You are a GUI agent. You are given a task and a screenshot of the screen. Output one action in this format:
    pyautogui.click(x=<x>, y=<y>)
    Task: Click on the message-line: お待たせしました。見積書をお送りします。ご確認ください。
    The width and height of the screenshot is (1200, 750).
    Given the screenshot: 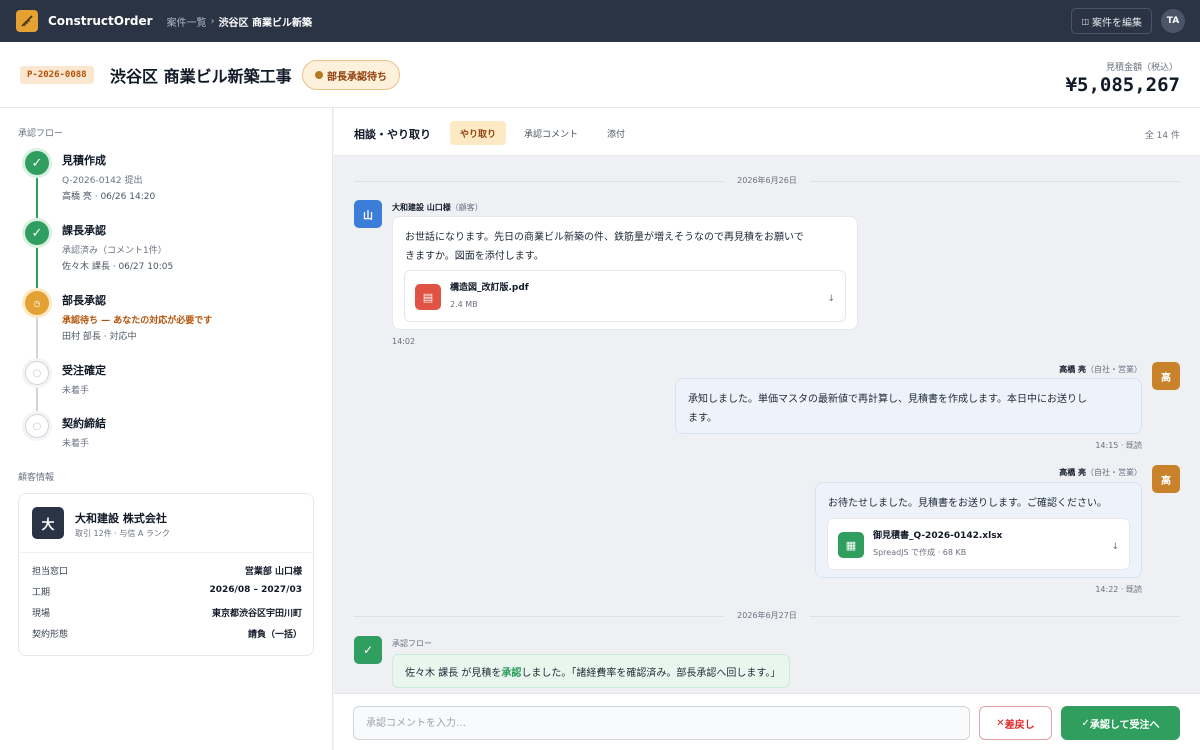 What is the action you would take?
    pyautogui.click(x=967, y=503)
    